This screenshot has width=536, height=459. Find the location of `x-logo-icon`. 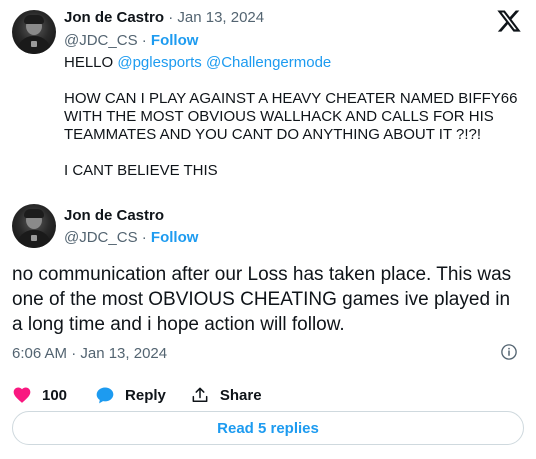

x-logo-icon is located at coordinates (509, 21).